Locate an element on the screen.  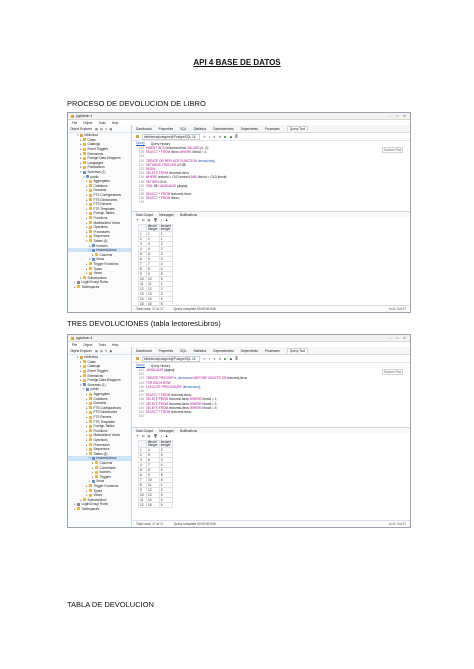
table-cell: 15 is located at coordinates (153, 505).